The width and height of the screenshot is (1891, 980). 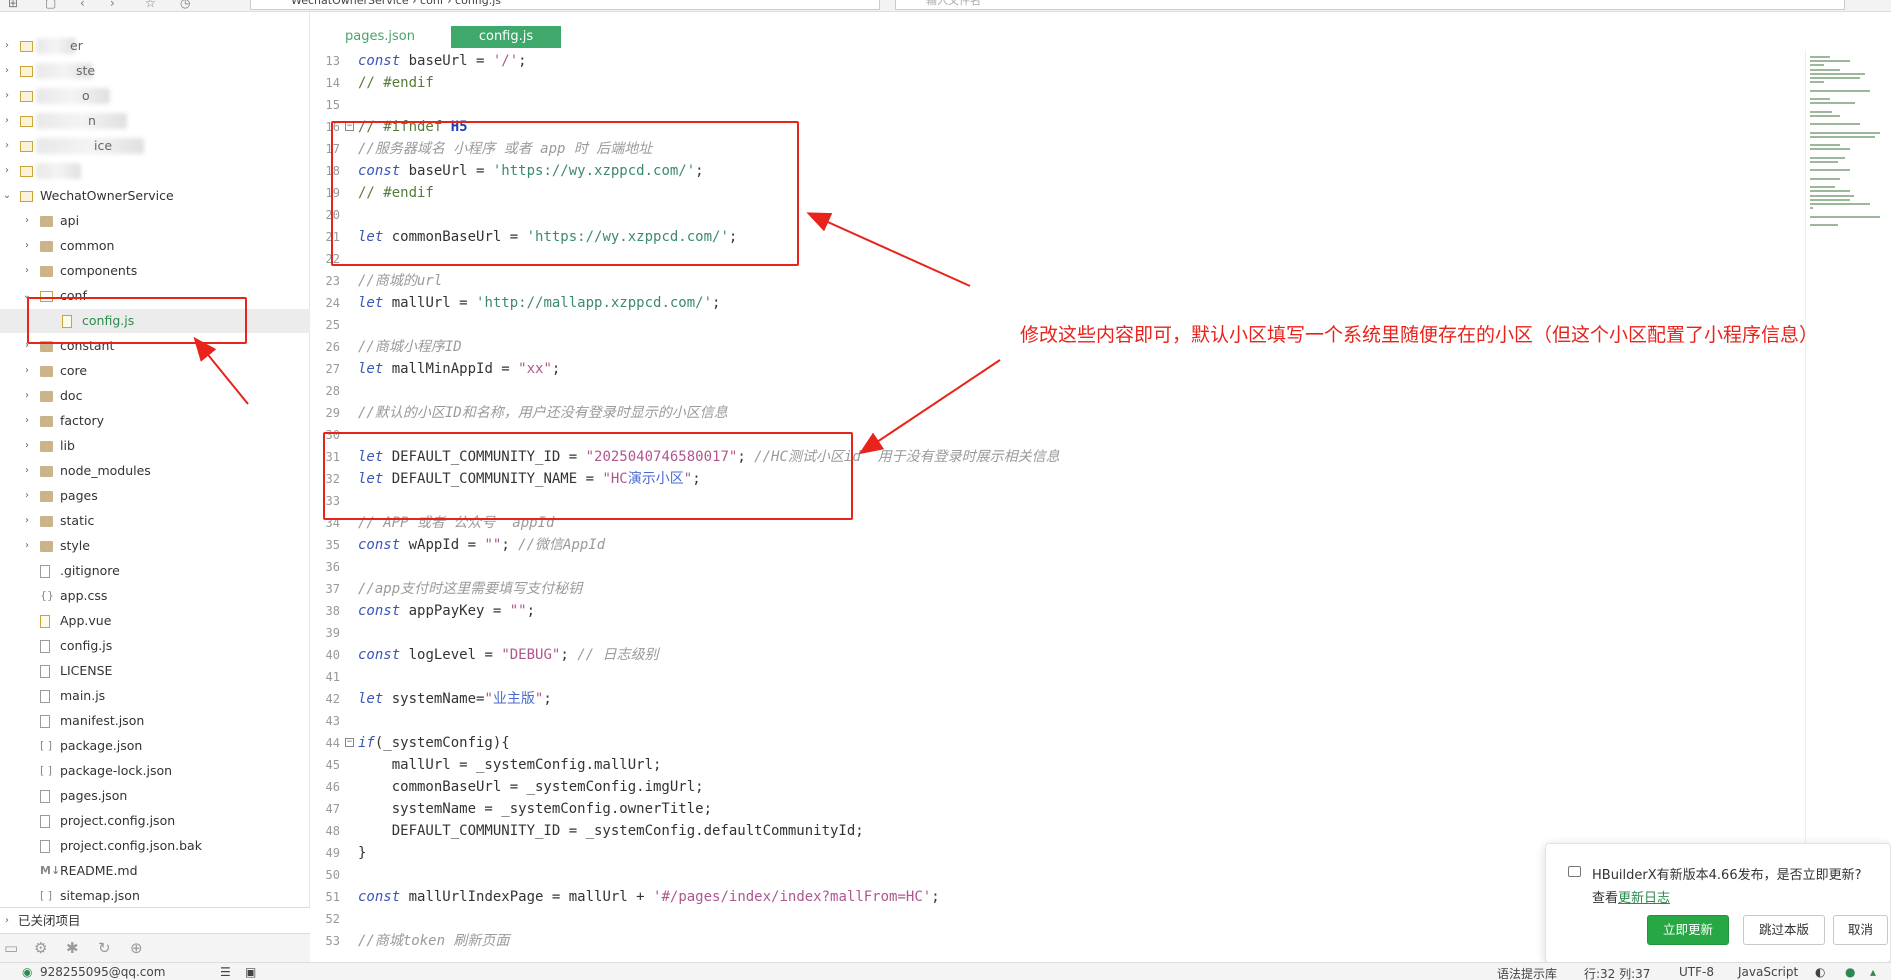 I want to click on file-item: [ ] package-lock.json, so click(x=155, y=771).